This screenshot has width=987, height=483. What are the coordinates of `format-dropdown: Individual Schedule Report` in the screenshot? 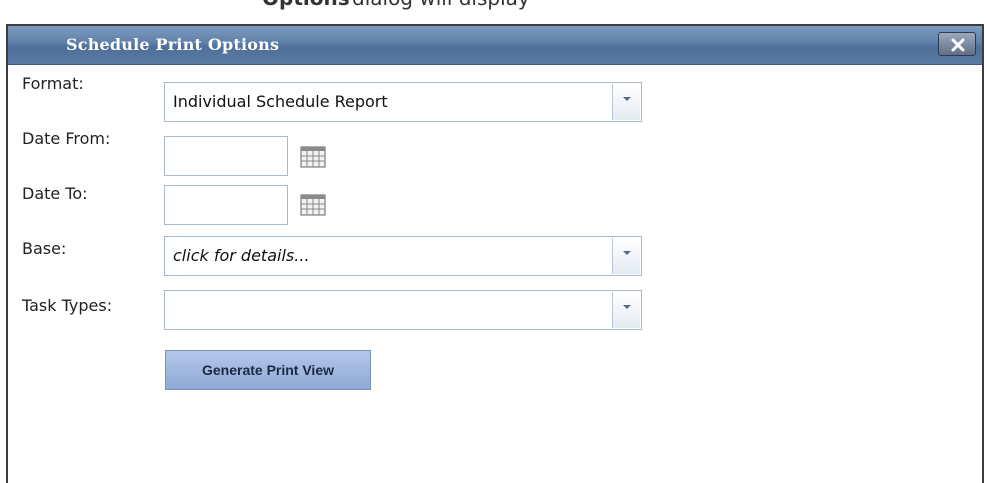 It's located at (403, 102).